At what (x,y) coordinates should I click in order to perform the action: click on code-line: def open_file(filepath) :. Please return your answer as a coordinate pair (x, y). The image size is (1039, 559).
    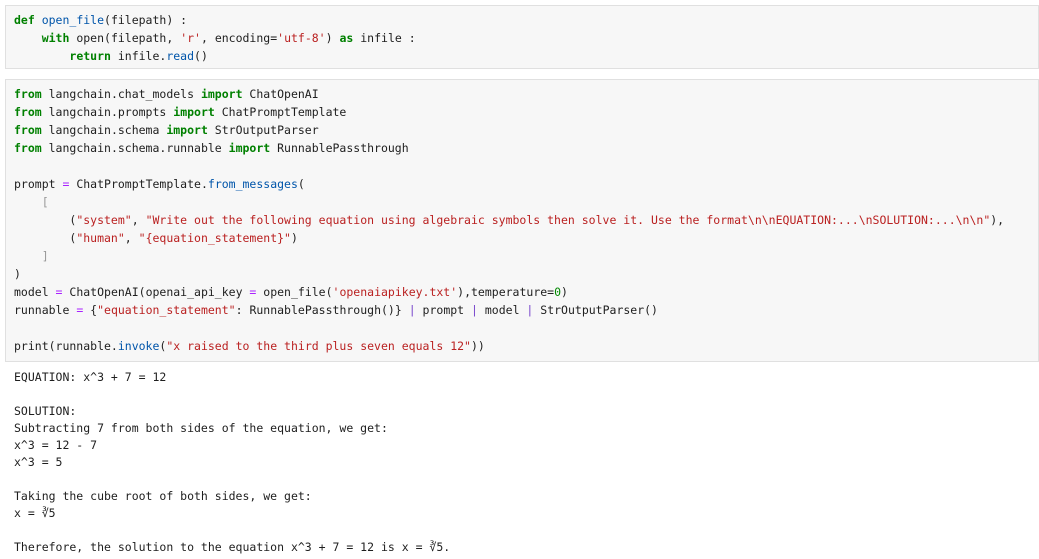
    Looking at the image, I should click on (101, 20).